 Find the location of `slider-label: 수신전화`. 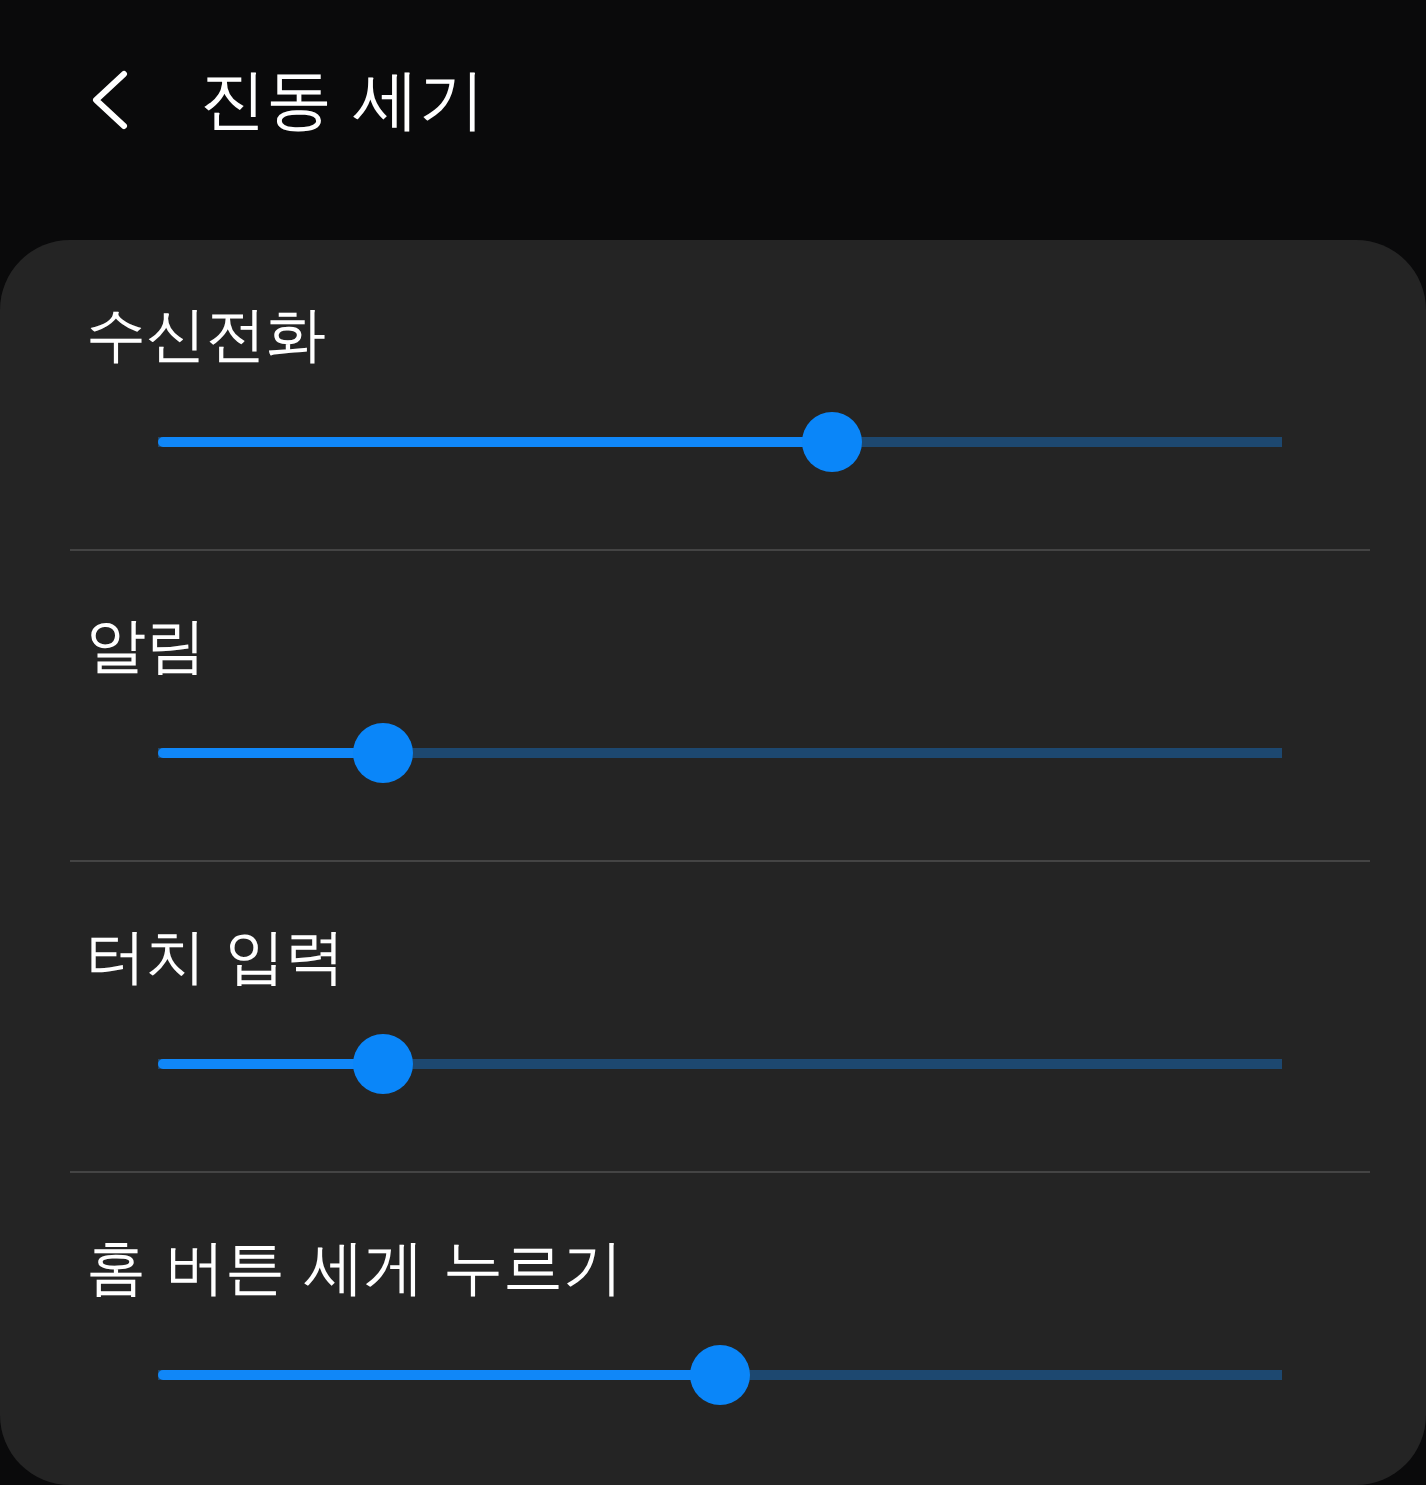

slider-label: 수신전화 is located at coordinates (206, 334).